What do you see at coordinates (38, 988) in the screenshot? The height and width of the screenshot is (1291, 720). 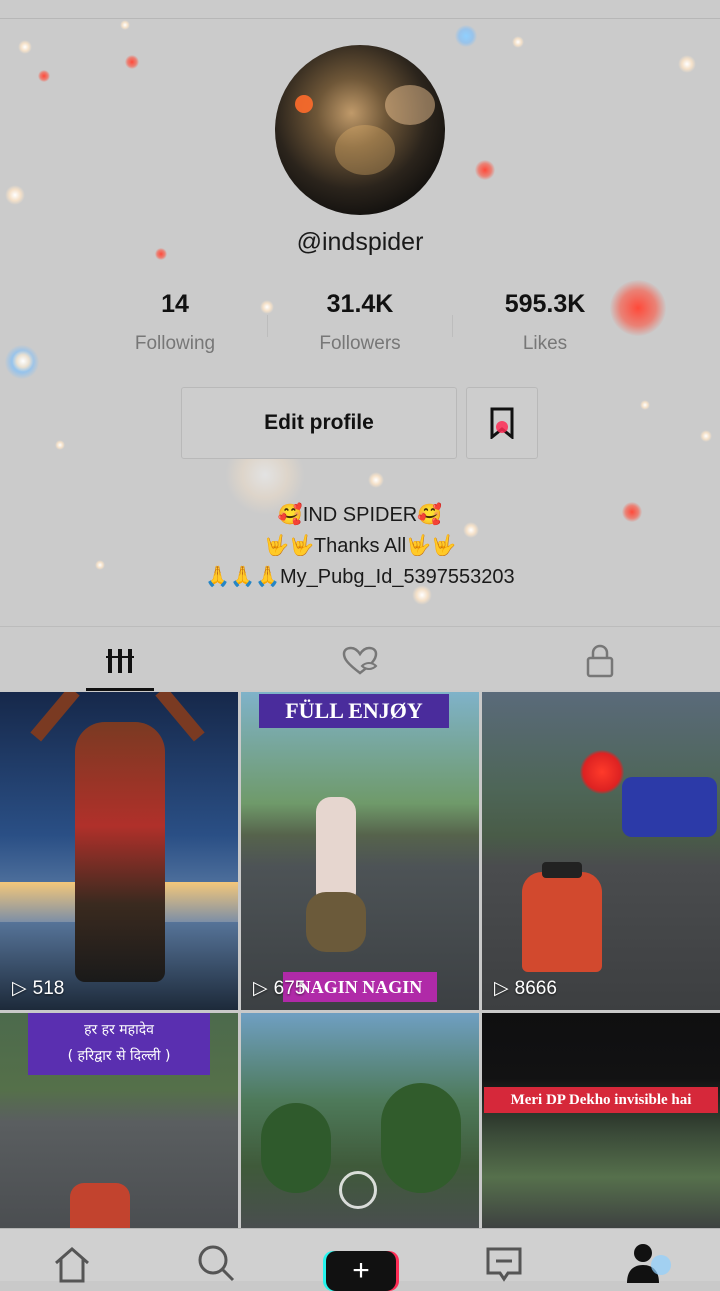 I see `view-count: ▷ 518` at bounding box center [38, 988].